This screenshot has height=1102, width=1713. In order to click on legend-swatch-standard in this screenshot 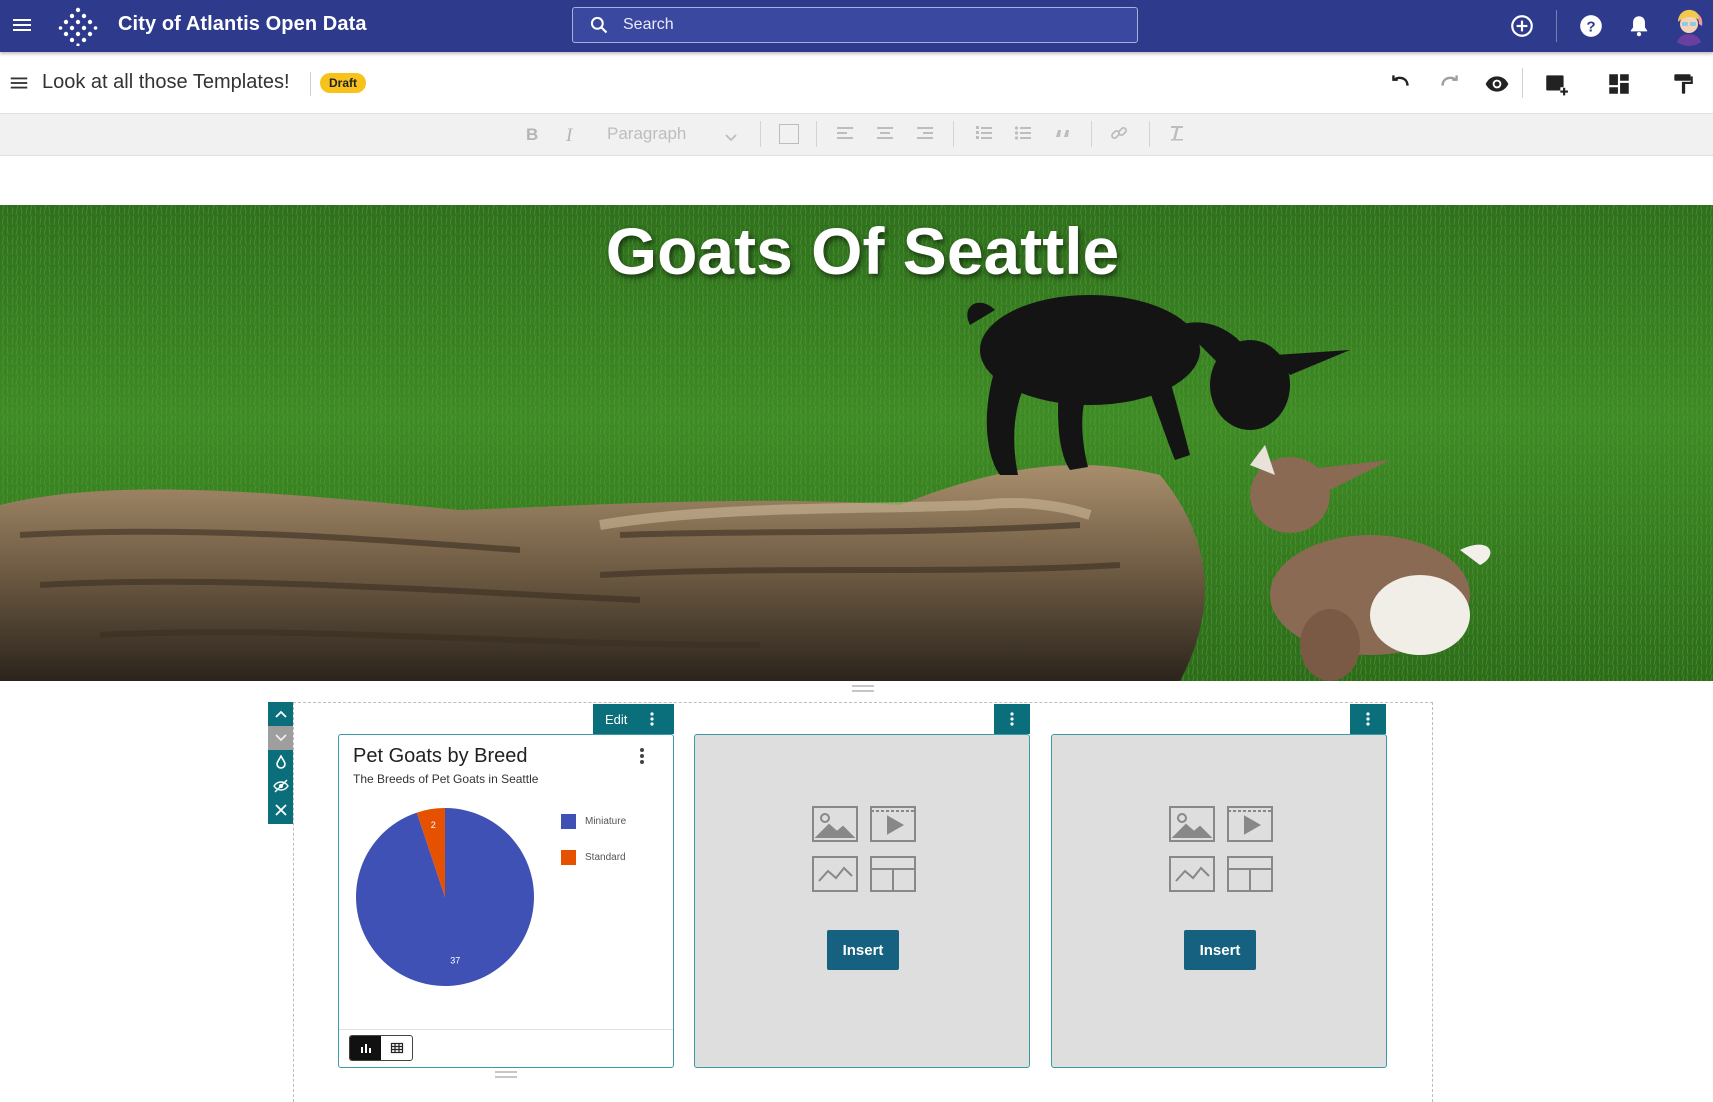, I will do `click(568, 857)`.